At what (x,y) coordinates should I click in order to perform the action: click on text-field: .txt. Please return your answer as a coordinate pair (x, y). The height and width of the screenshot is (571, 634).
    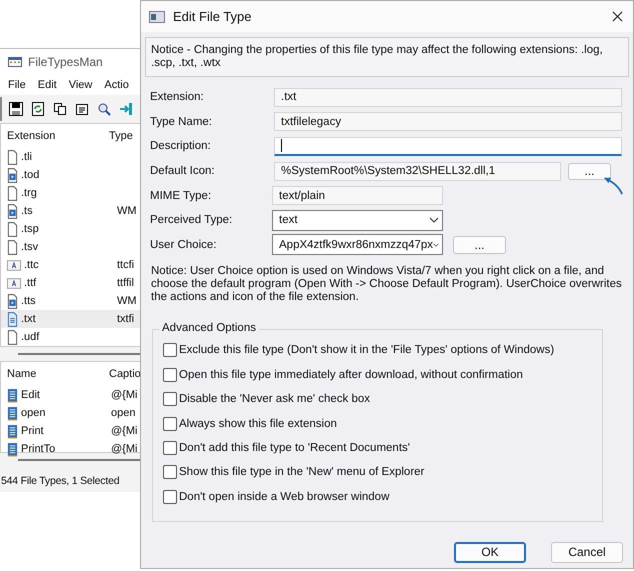
    Looking at the image, I should click on (448, 97).